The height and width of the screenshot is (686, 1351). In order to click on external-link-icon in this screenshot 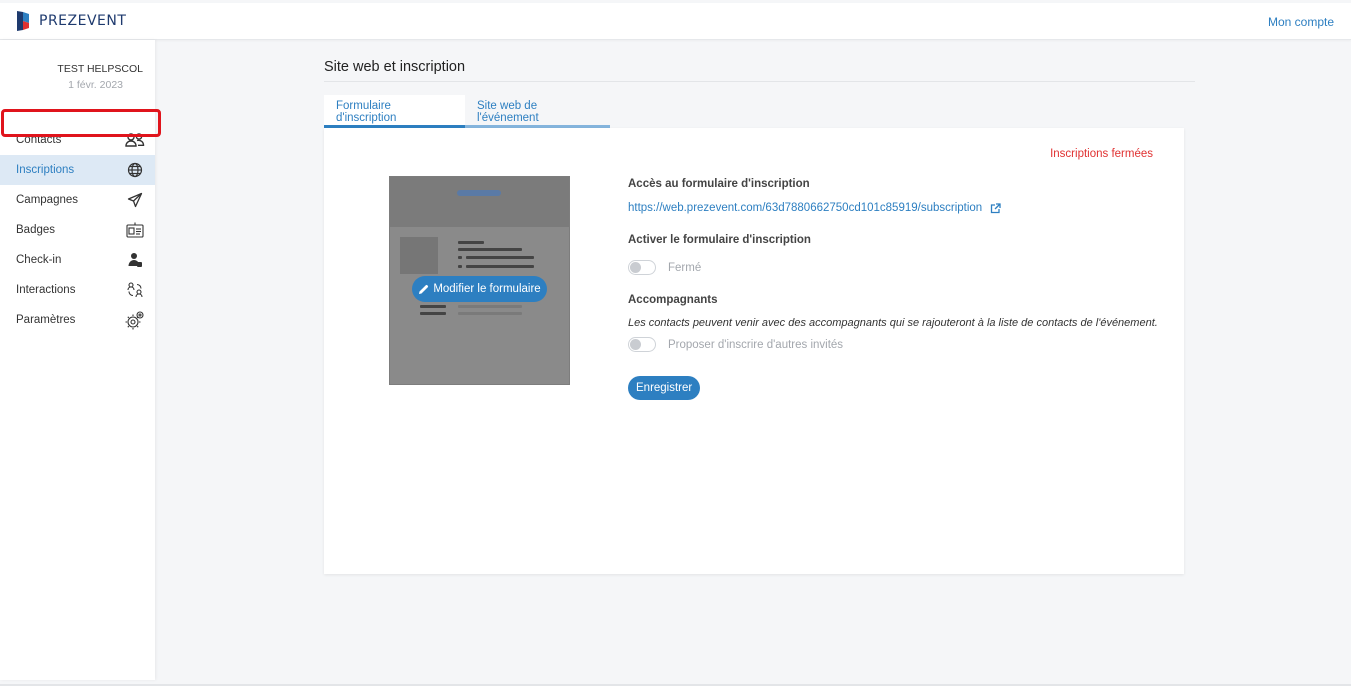, I will do `click(995, 208)`.